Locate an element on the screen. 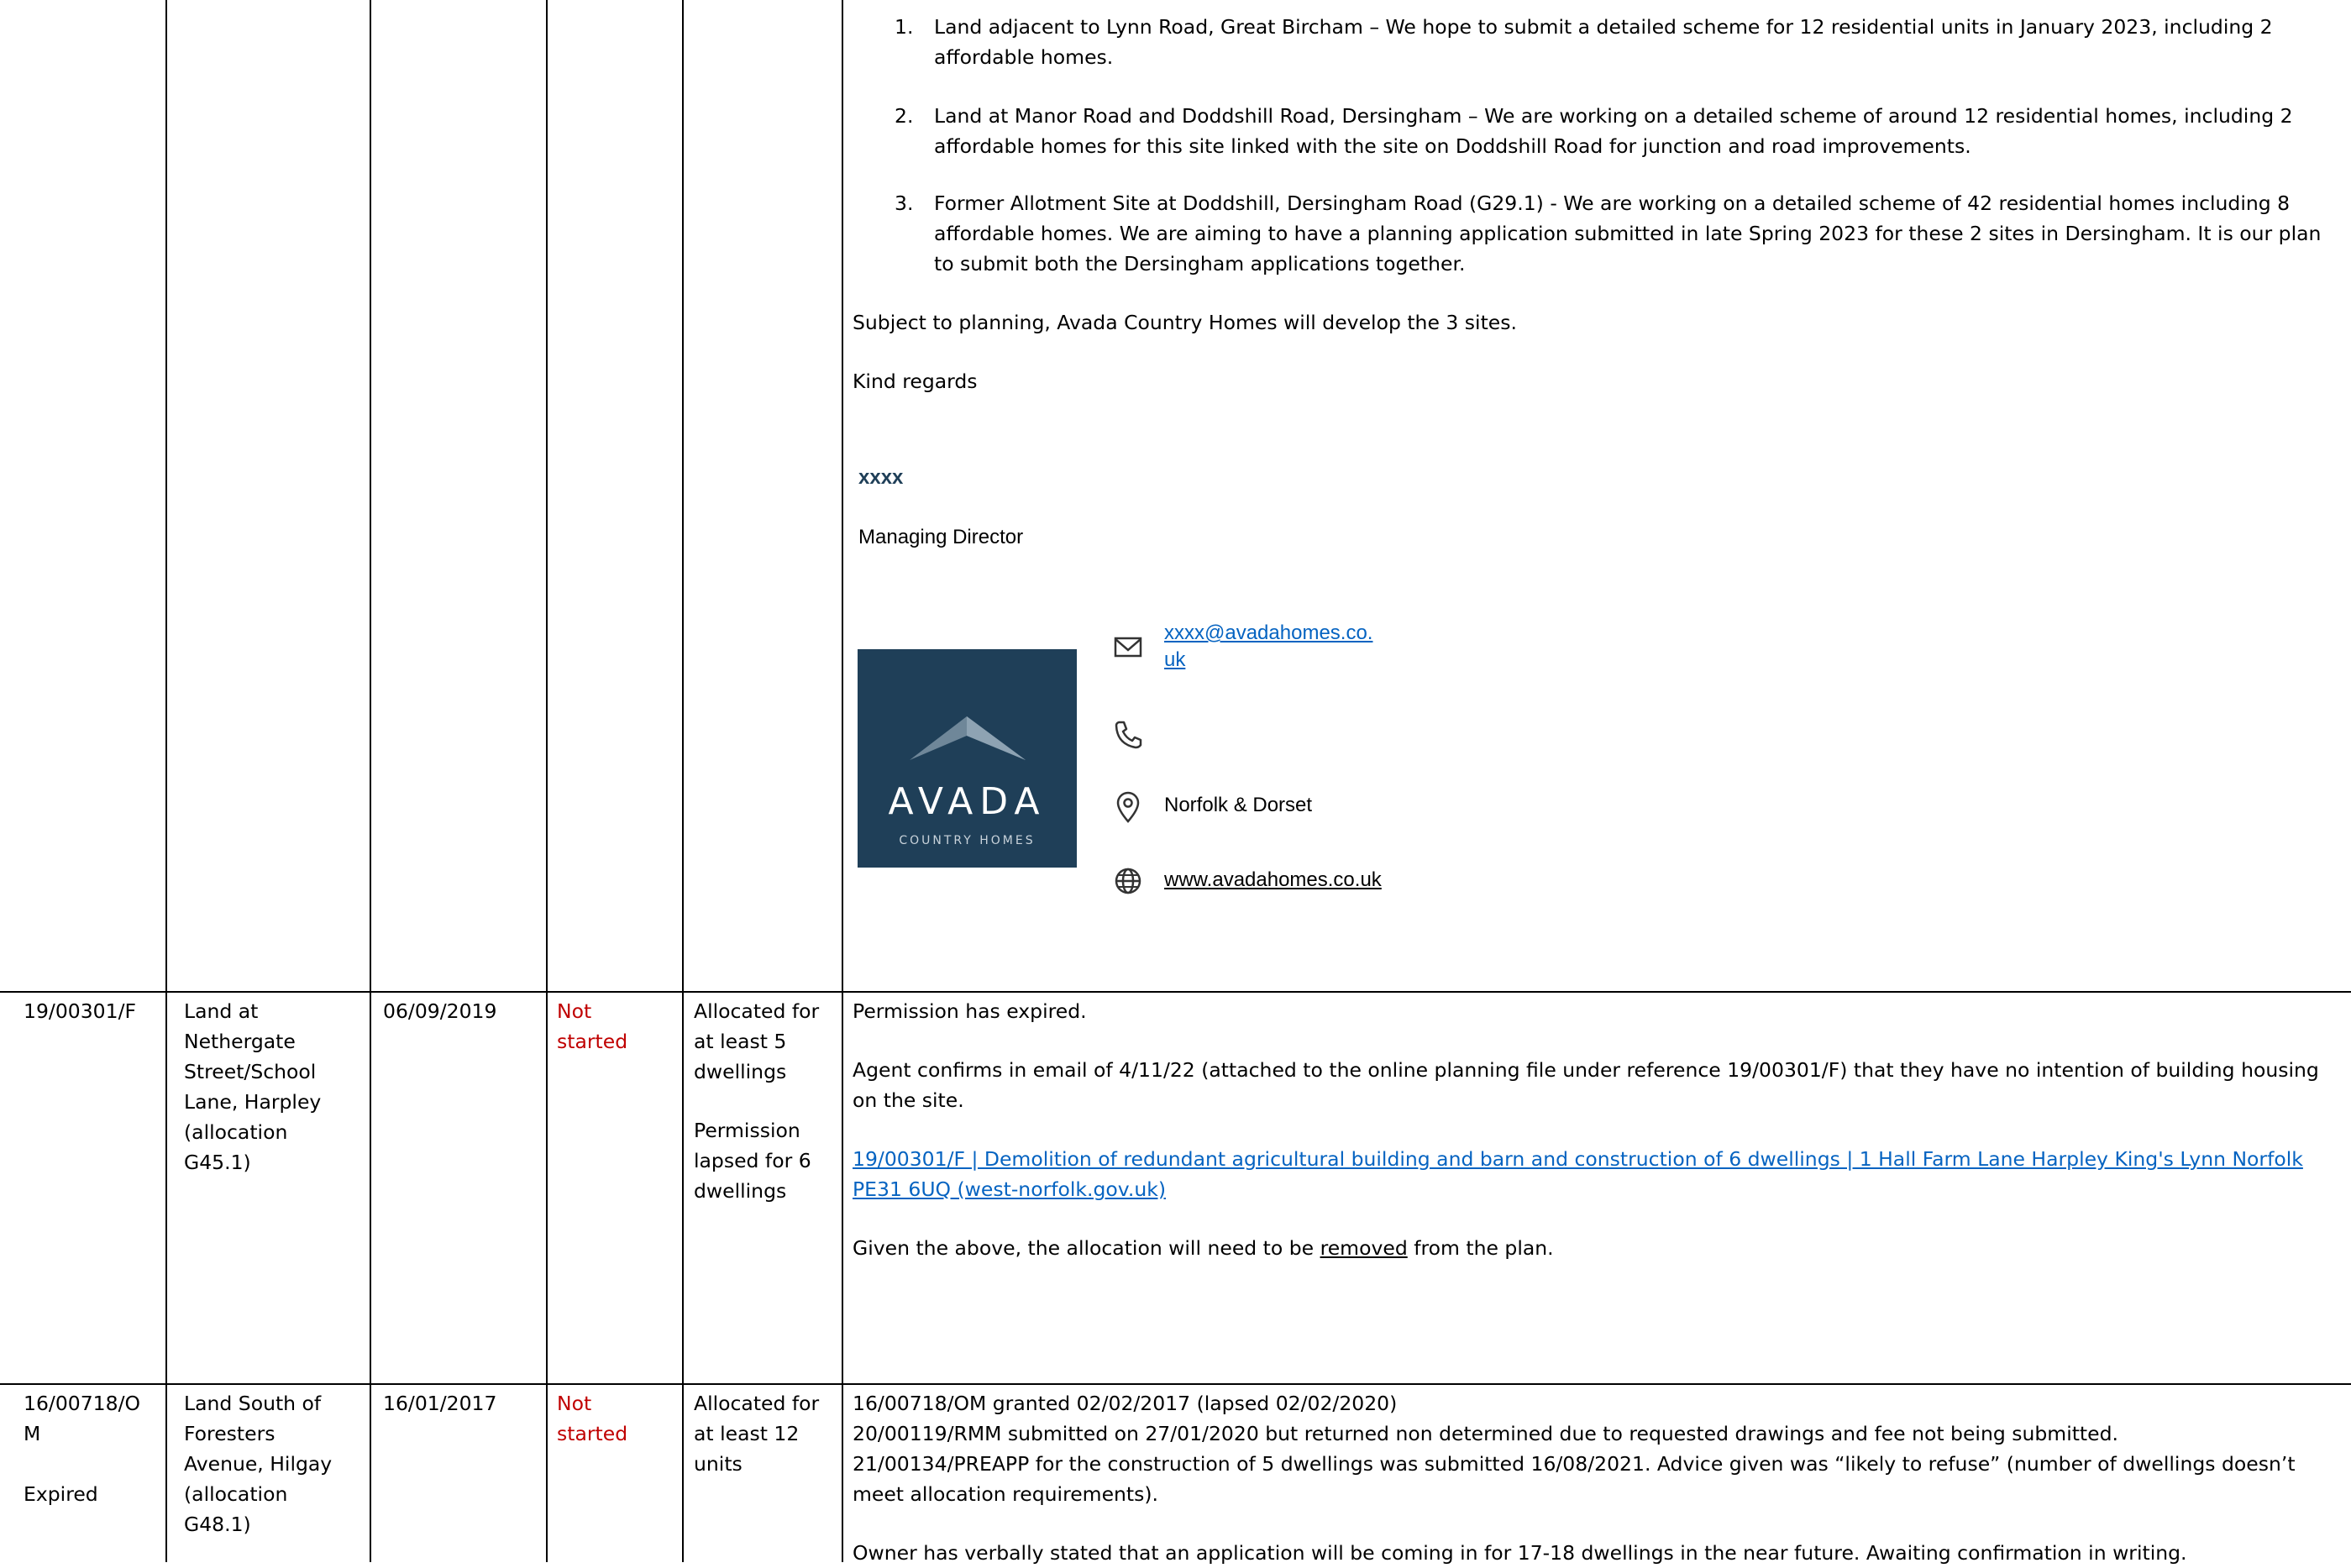 The height and width of the screenshot is (1568, 2351). logo-wordmark: AVADA is located at coordinates (968, 801).